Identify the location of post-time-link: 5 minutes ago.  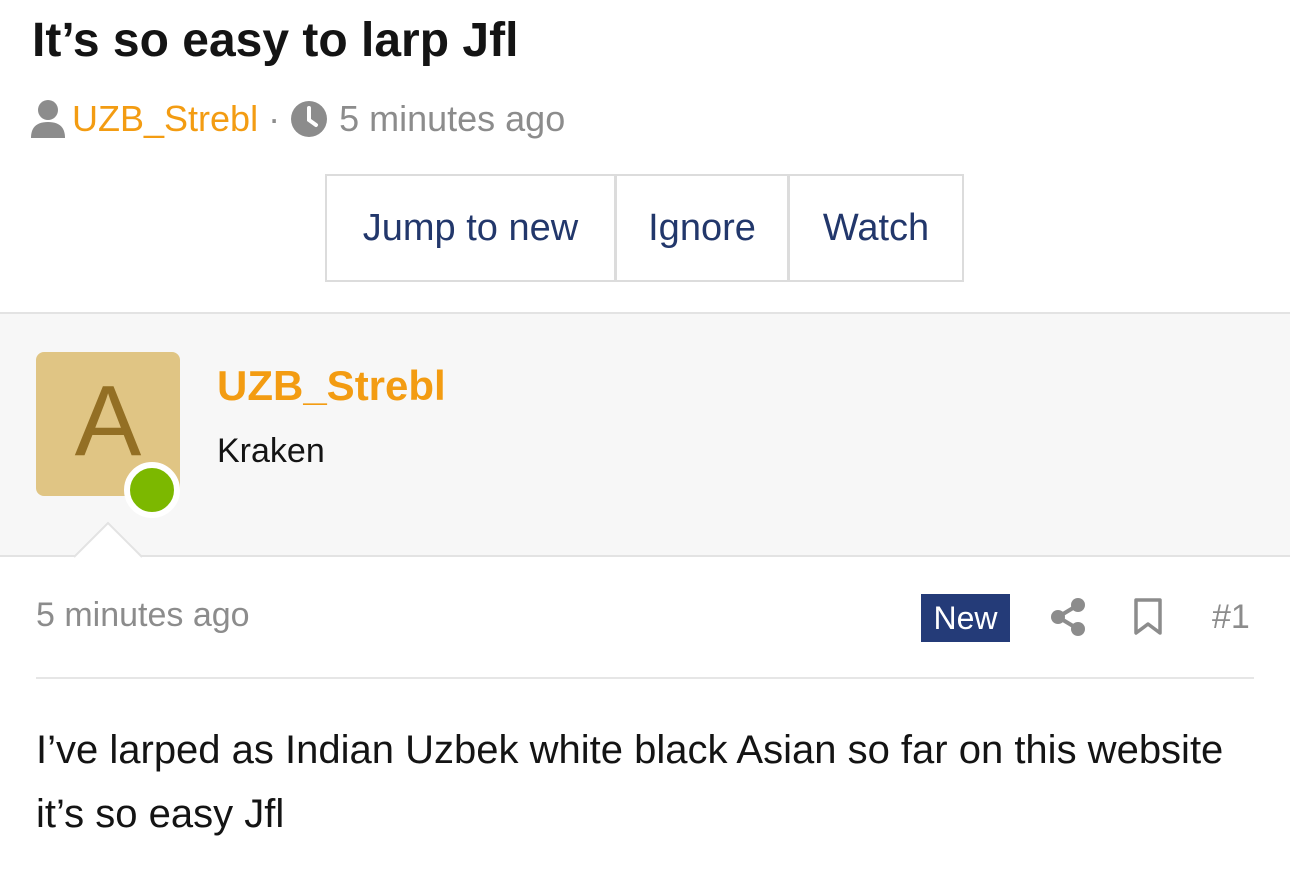
(143, 615).